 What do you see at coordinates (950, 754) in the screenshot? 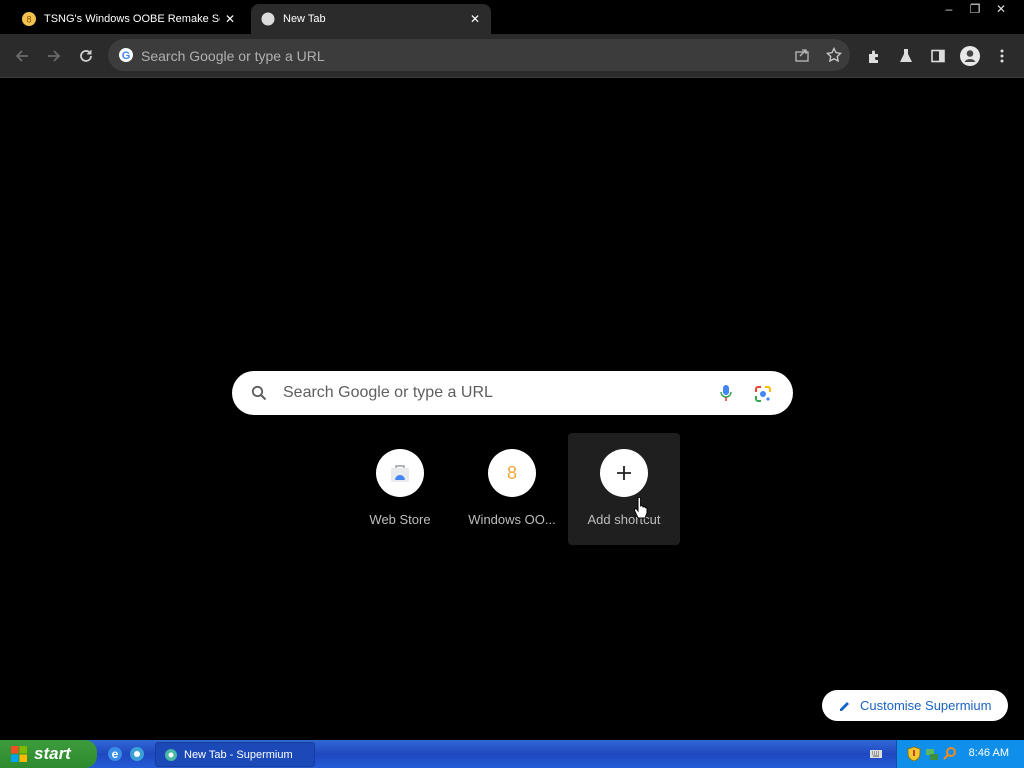
I see `search-tray-icon` at bounding box center [950, 754].